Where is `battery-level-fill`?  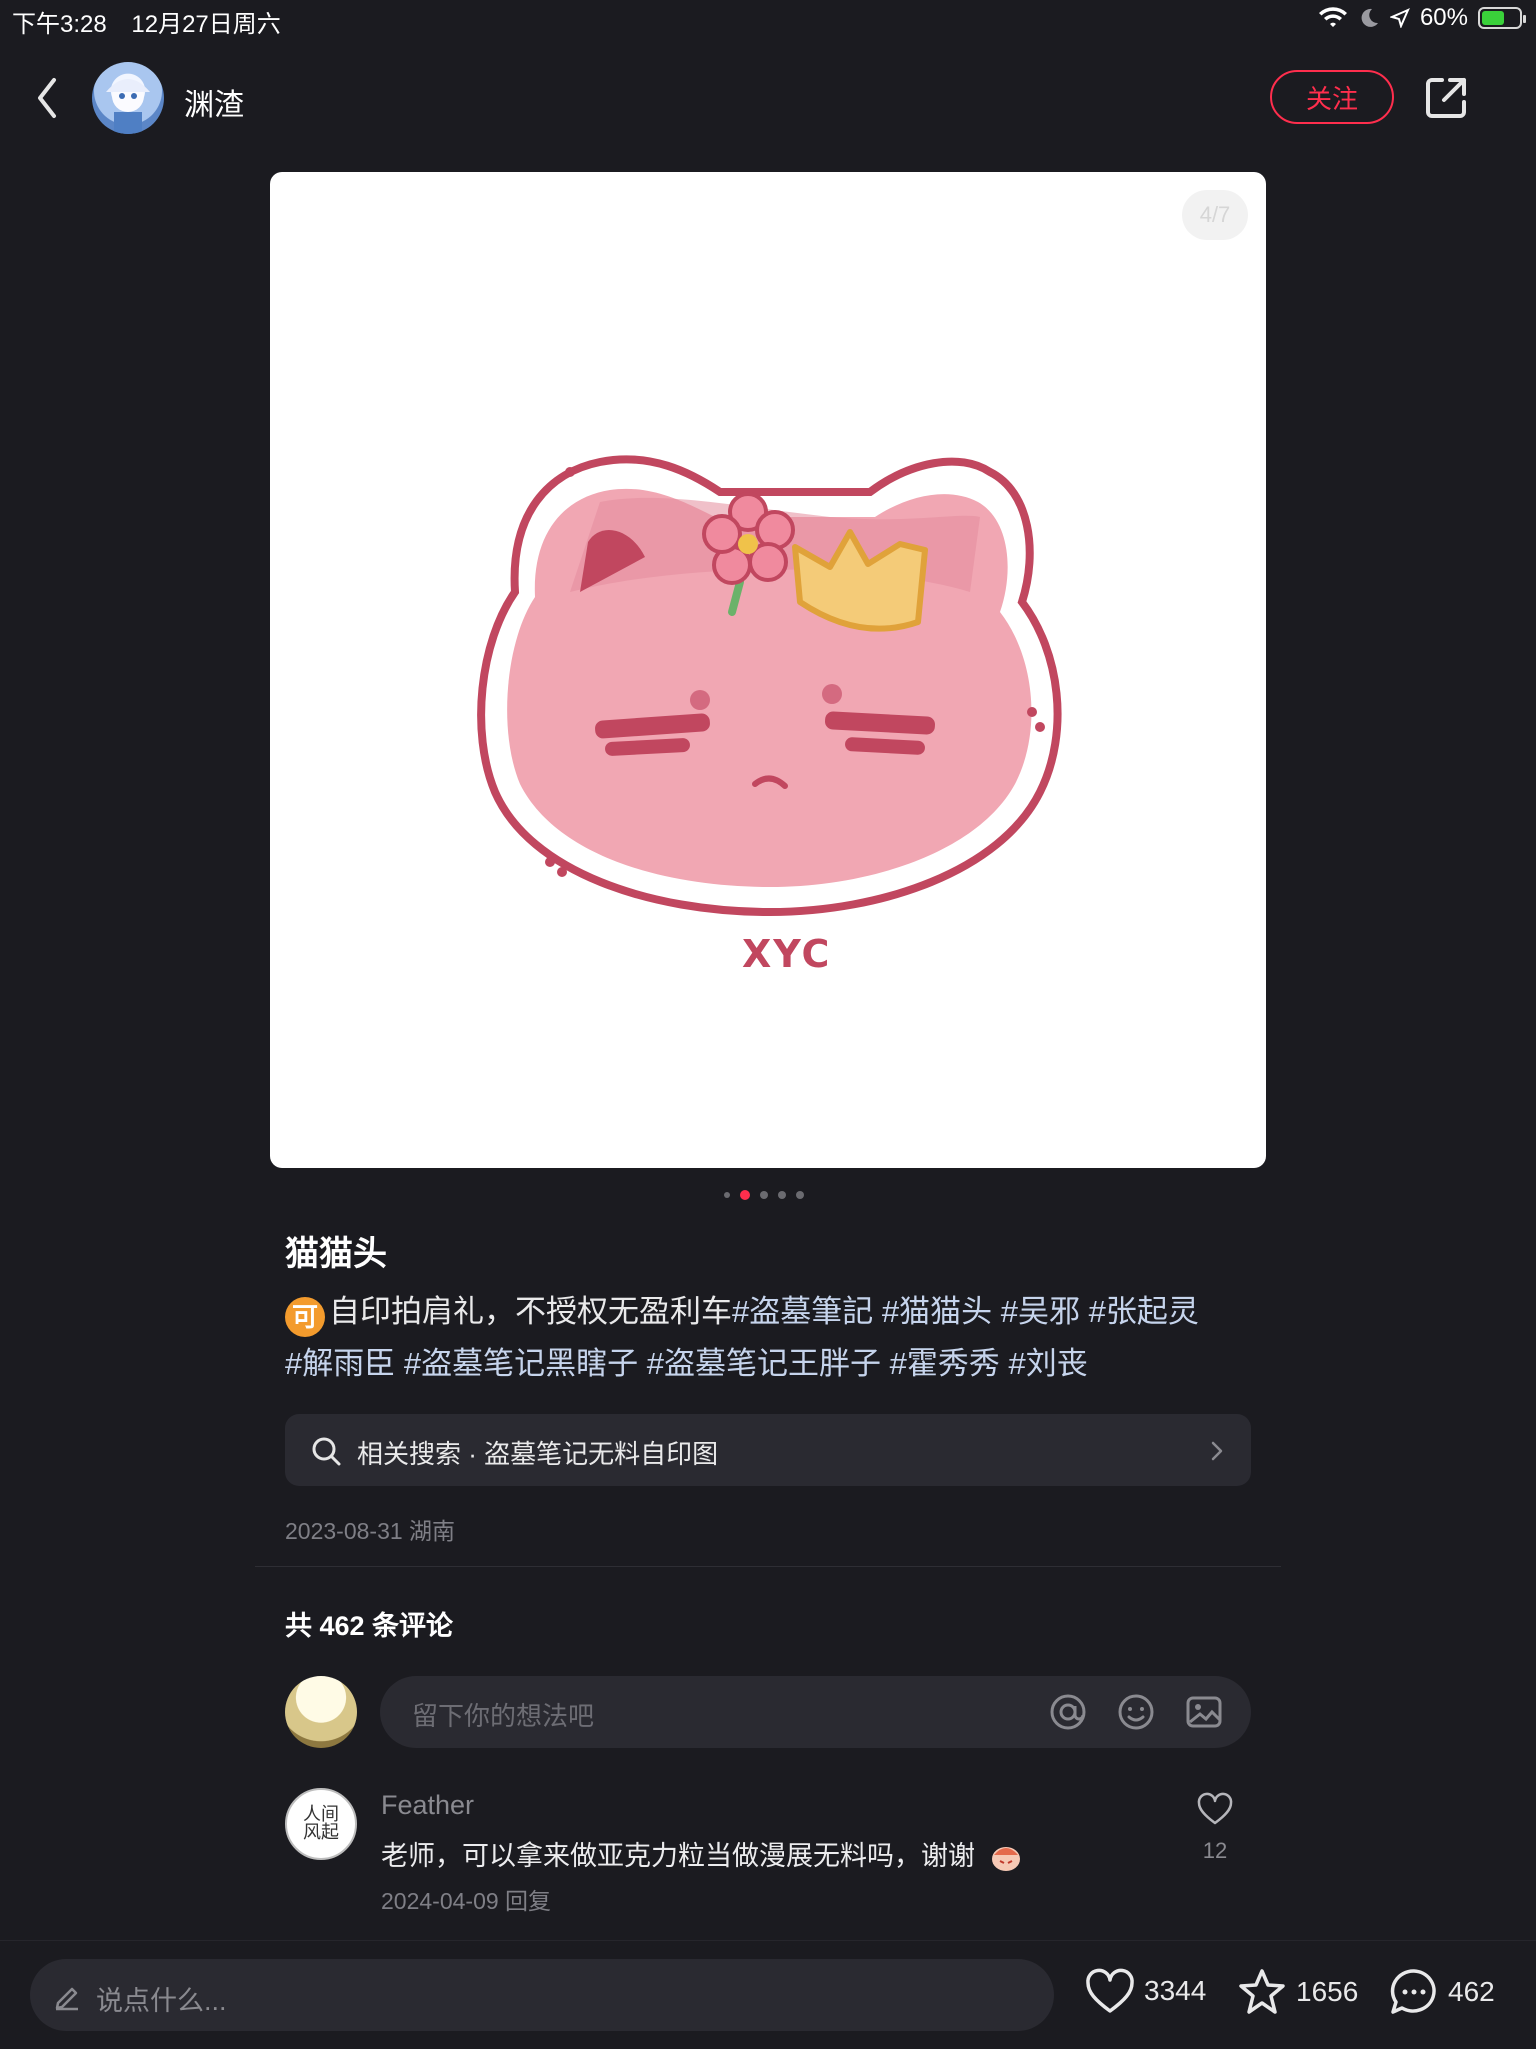 battery-level-fill is located at coordinates (1493, 18).